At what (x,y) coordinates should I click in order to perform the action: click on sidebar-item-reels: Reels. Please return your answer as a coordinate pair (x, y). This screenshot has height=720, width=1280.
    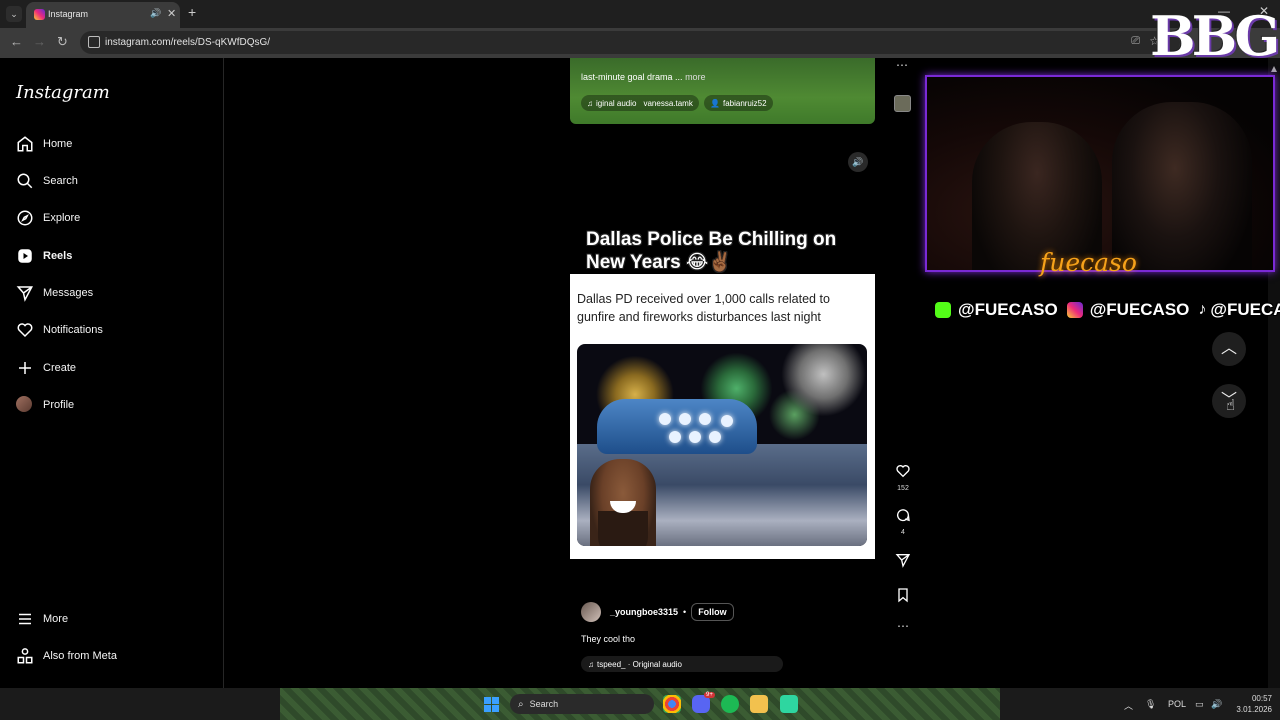
    Looking at the image, I should click on (44, 256).